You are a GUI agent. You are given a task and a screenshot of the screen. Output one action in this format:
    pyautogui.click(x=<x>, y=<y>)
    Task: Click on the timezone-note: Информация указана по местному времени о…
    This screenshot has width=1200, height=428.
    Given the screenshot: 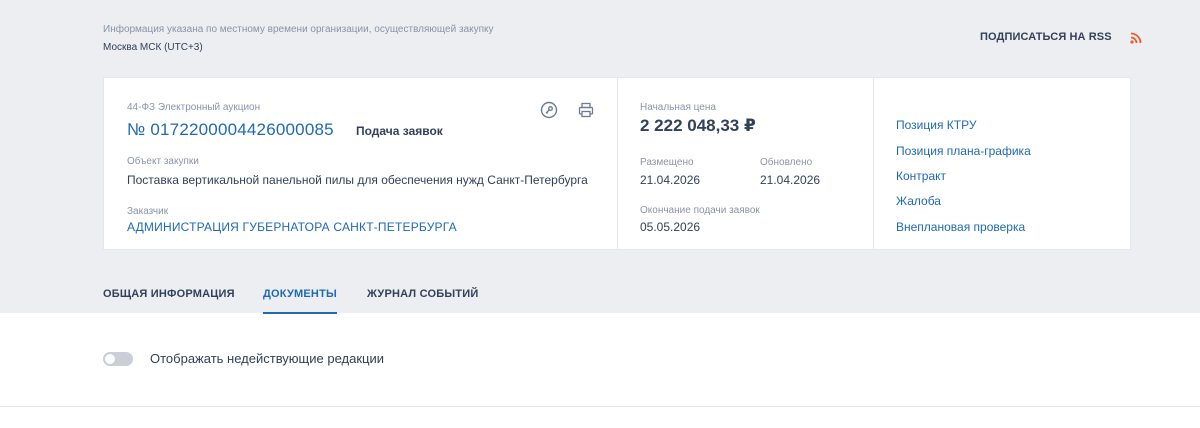 What is the action you would take?
    pyautogui.click(x=298, y=29)
    